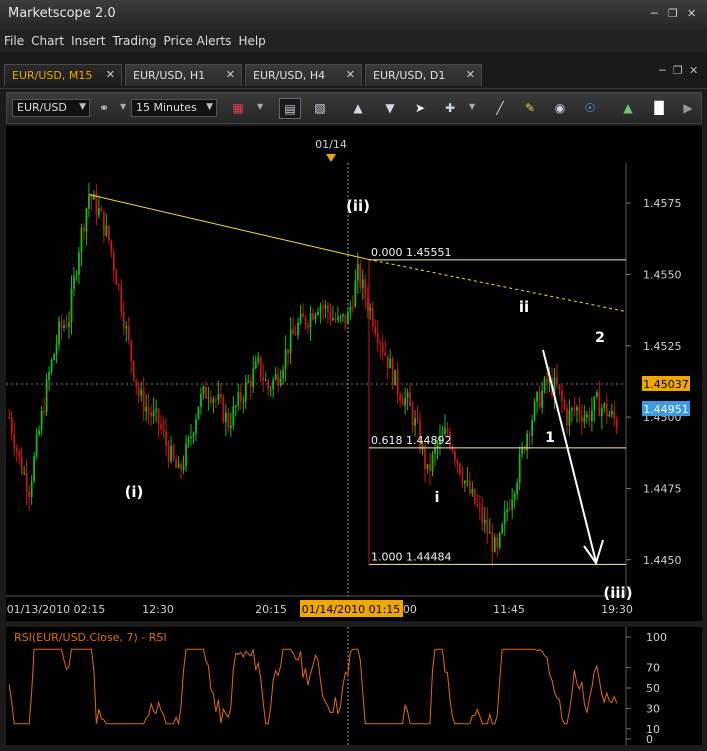 Image resolution: width=707 pixels, height=751 pixels. I want to click on tab-eurusd-h4: EUR/USD, H4 ✕, so click(303, 75).